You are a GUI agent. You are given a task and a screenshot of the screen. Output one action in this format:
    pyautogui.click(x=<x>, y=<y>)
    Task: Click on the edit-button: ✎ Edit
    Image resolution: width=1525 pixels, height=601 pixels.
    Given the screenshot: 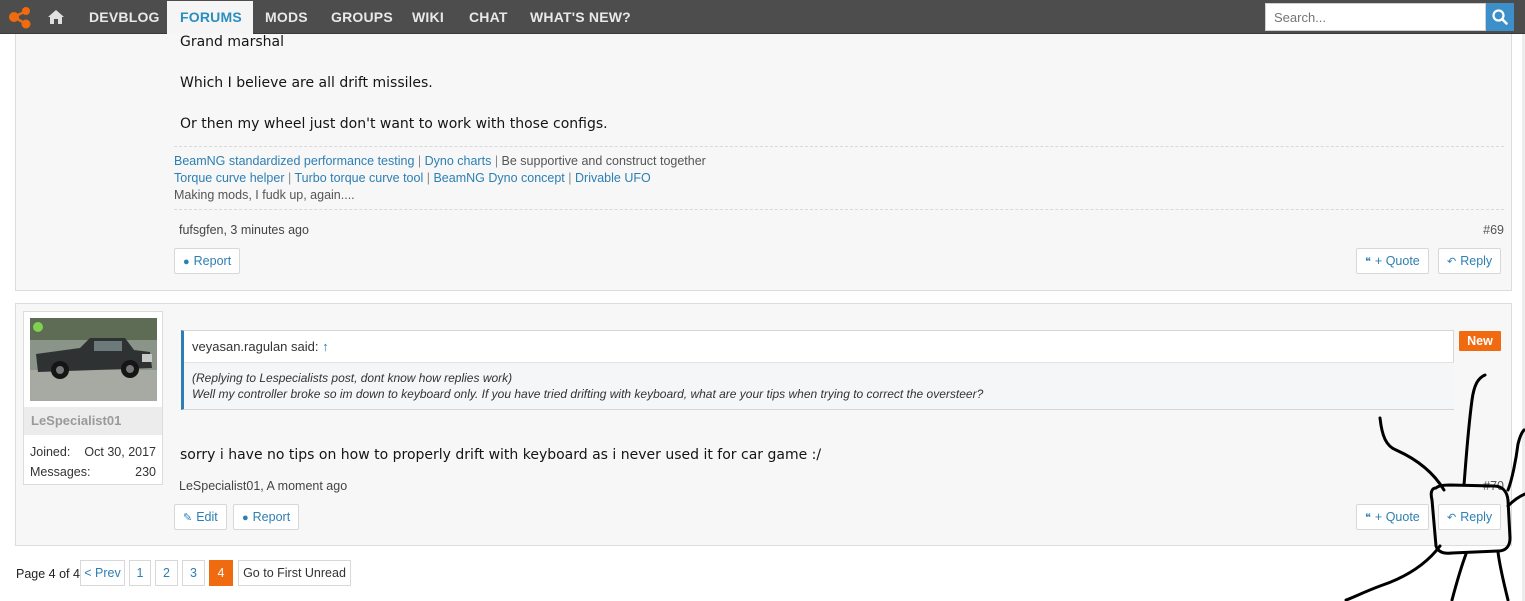 What is the action you would take?
    pyautogui.click(x=200, y=517)
    